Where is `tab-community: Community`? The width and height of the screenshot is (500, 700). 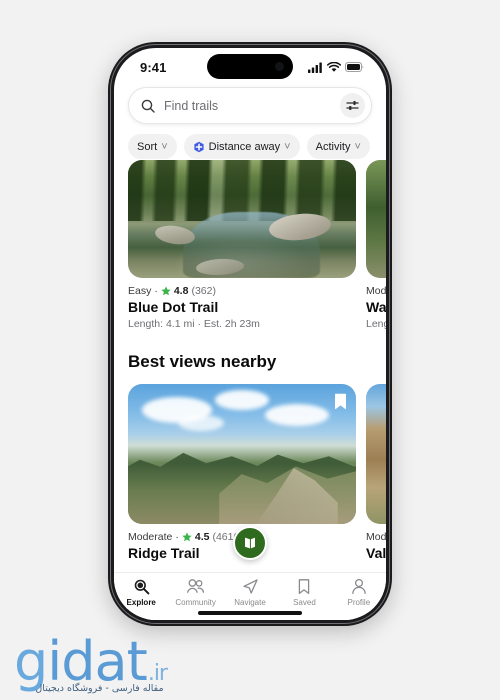 tab-community: Community is located at coordinates (195, 592).